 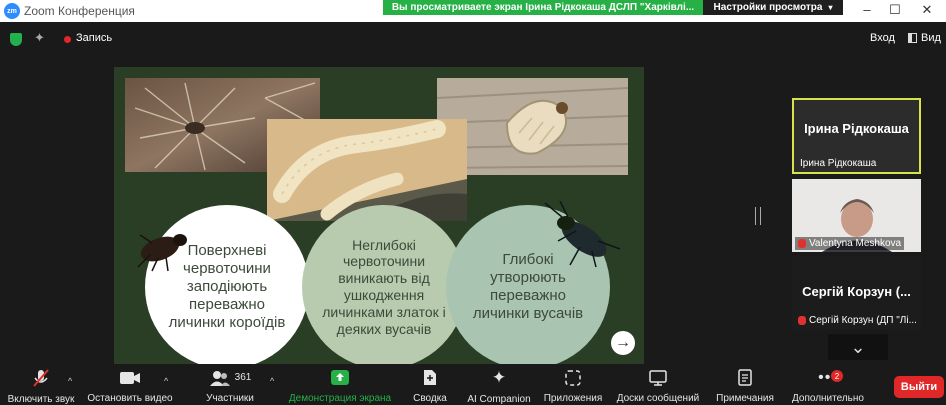 I want to click on summary-document-icon, so click(x=430, y=377).